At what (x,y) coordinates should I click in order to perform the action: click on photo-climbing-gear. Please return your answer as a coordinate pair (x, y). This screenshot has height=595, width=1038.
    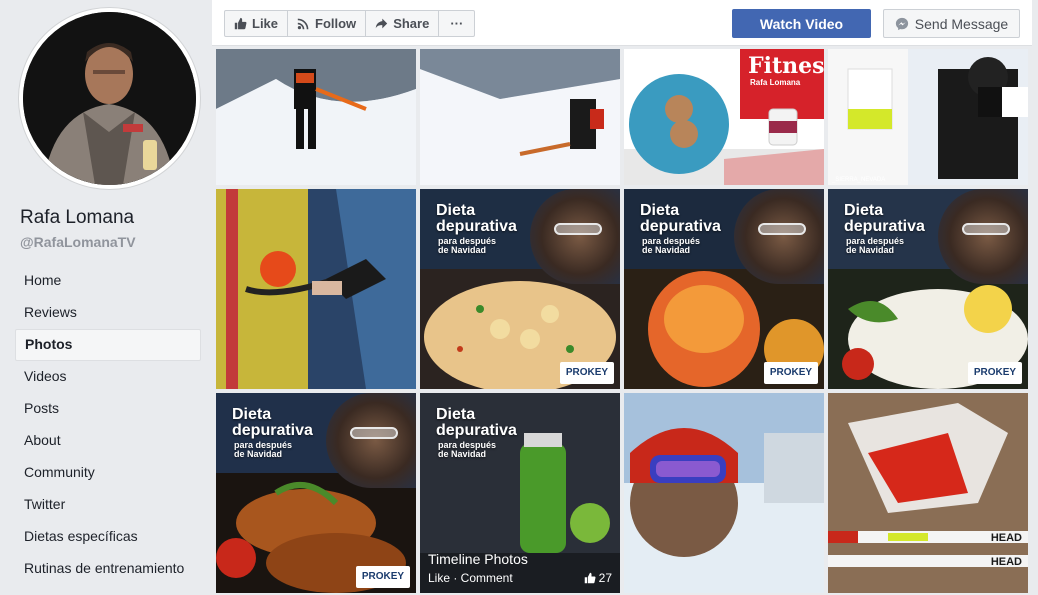
    Looking at the image, I should click on (316, 289).